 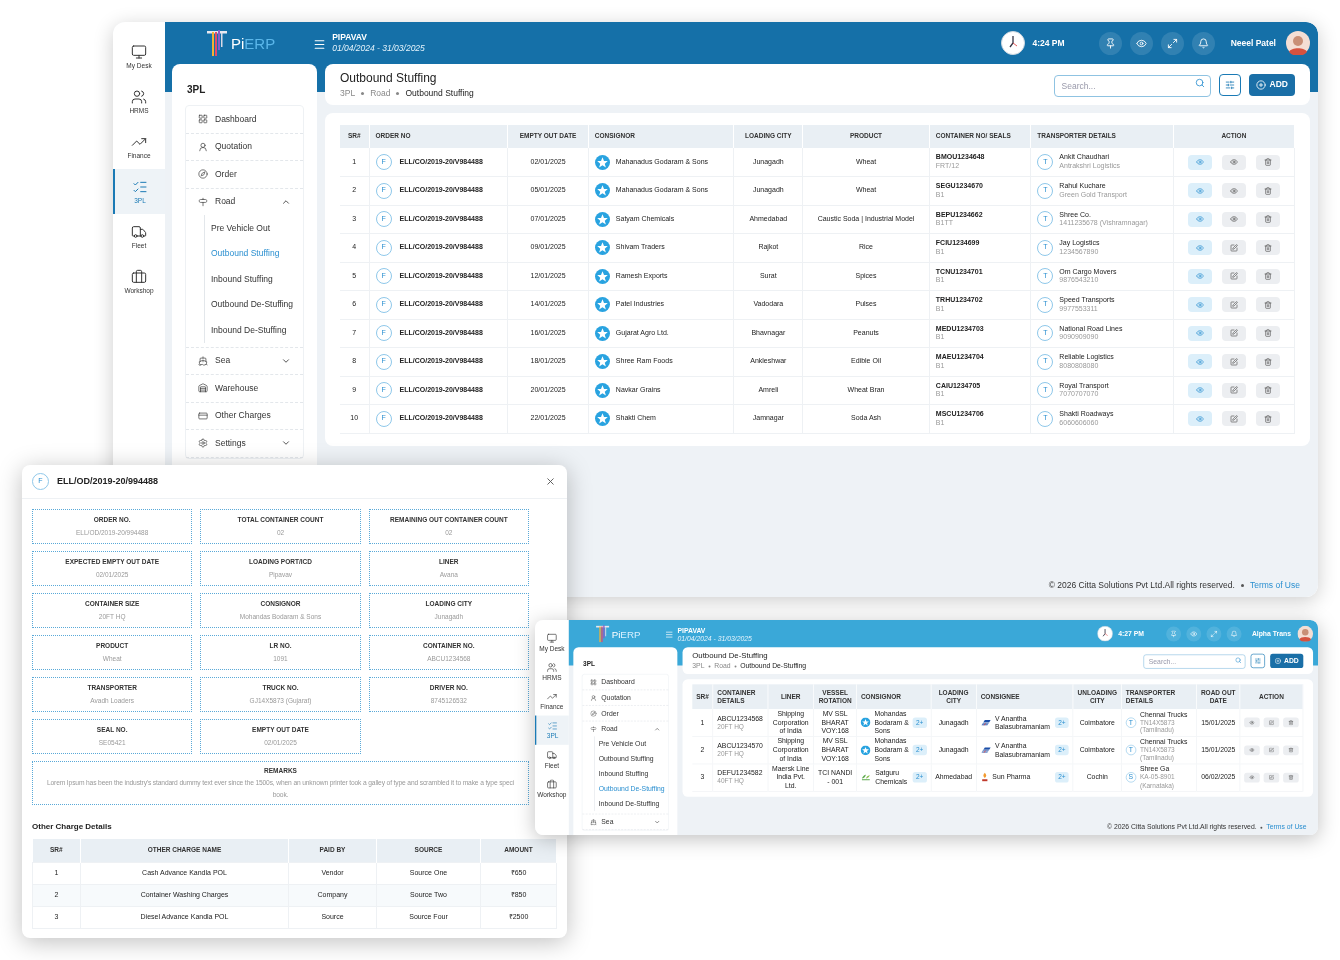 What do you see at coordinates (602, 633) in the screenshot?
I see `logo-icon` at bounding box center [602, 633].